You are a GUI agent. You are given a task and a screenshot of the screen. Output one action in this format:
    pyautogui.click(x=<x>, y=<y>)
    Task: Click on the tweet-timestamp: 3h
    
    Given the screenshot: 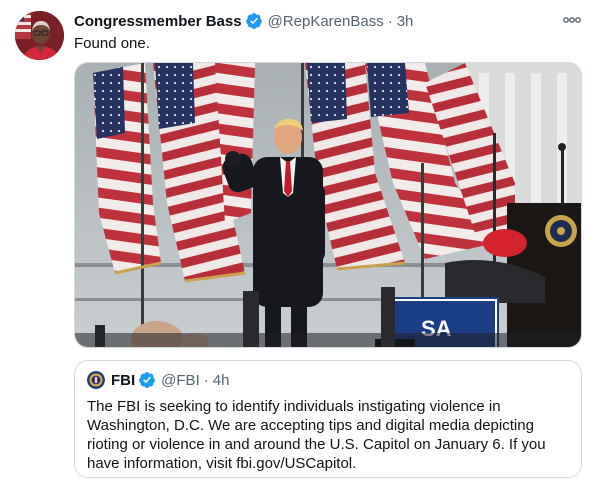 What is the action you would take?
    pyautogui.click(x=405, y=21)
    